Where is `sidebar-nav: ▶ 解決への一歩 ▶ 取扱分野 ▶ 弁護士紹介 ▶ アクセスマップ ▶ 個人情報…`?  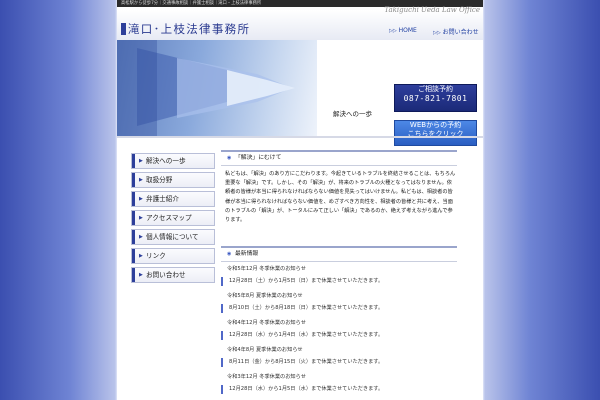 sidebar-nav: ▶ 解決への一歩 ▶ 取扱分野 ▶ 弁護士紹介 ▶ アクセスマップ ▶ 個人情報… is located at coordinates (173, 219).